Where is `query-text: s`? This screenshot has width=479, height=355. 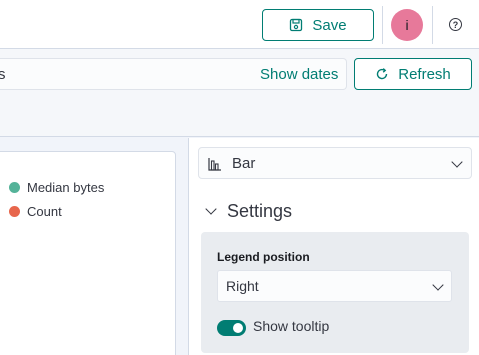
query-text: s is located at coordinates (3, 74).